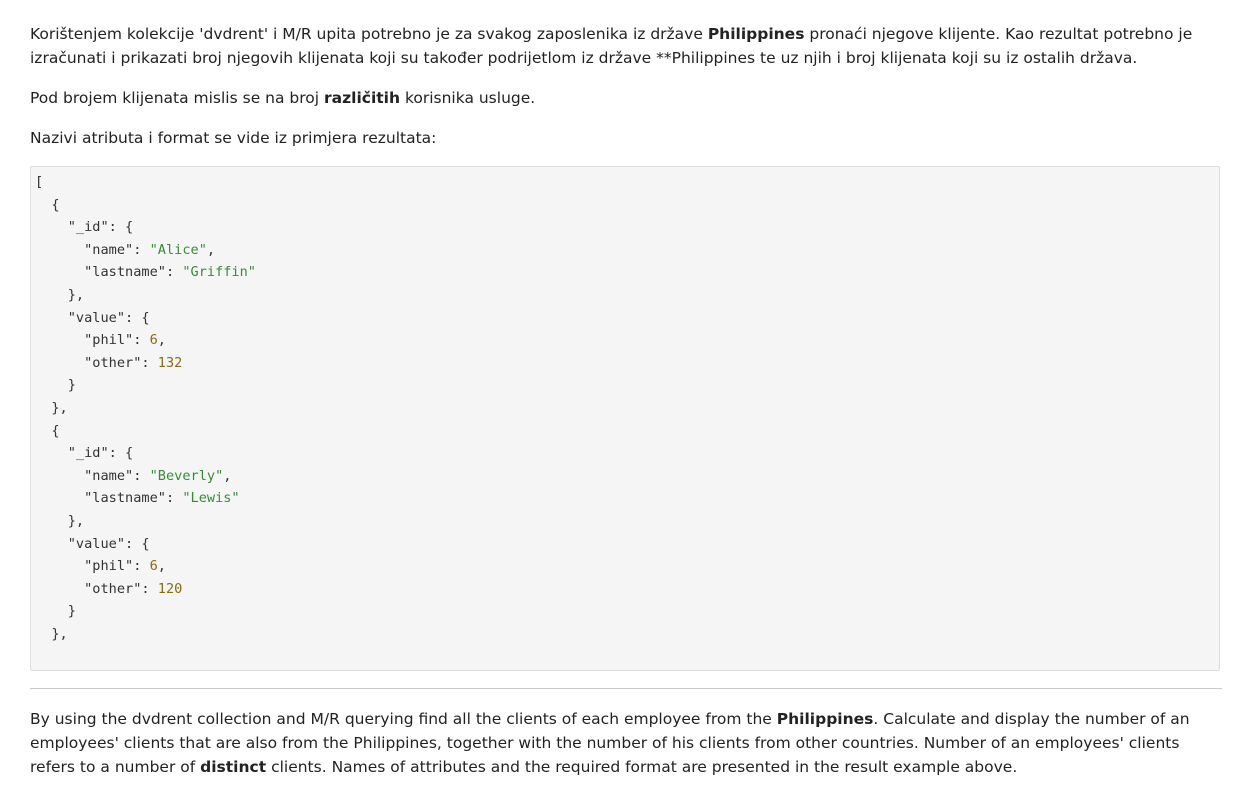 The width and height of the screenshot is (1233, 807). I want to click on distinct-hr-text-2: korisnika usluge., so click(468, 98).